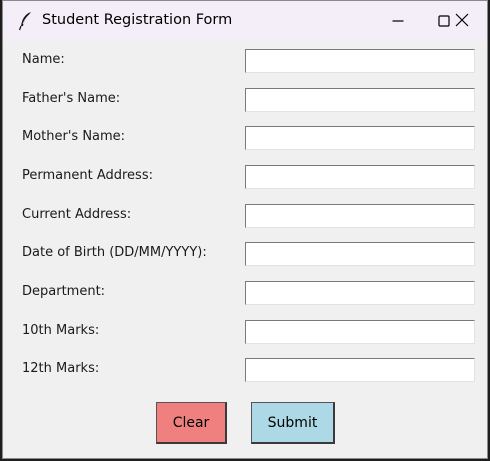 Image resolution: width=490 pixels, height=461 pixels. Describe the element at coordinates (61, 368) in the screenshot. I see `12th-marks-label: 12th Marks:` at that location.